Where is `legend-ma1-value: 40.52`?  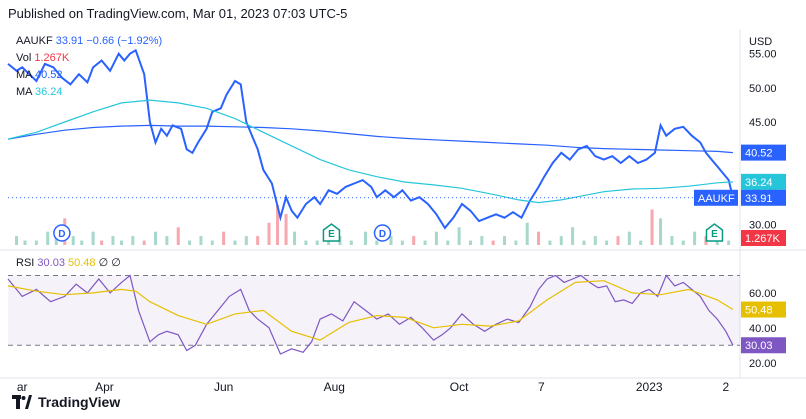 legend-ma1-value: 40.52 is located at coordinates (48, 75).